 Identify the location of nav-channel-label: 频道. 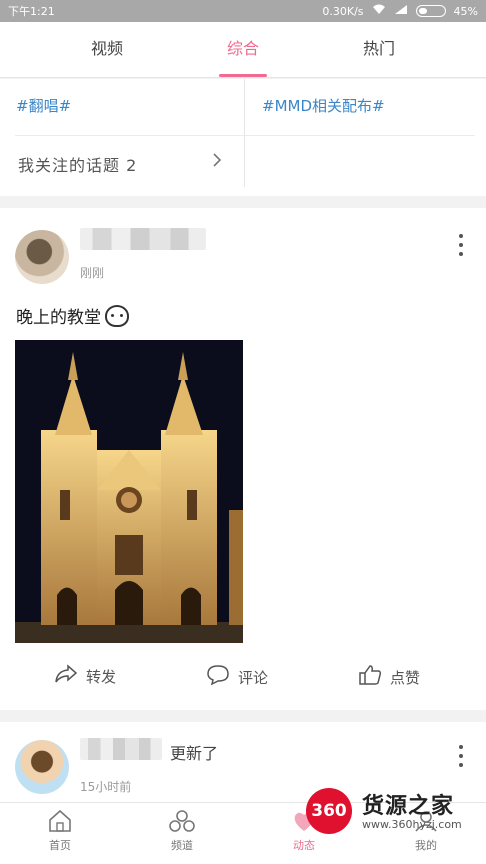
(182, 845).